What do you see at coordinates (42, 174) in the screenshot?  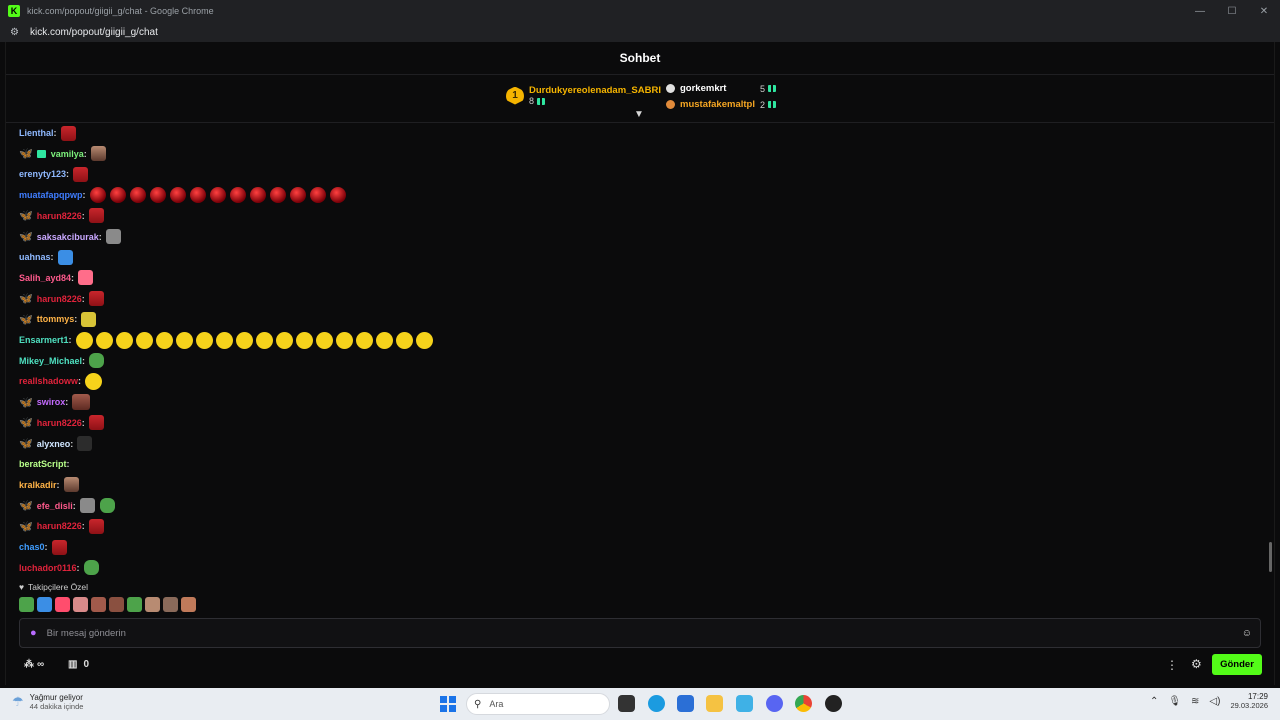 I see `chat-username: erenyty123` at bounding box center [42, 174].